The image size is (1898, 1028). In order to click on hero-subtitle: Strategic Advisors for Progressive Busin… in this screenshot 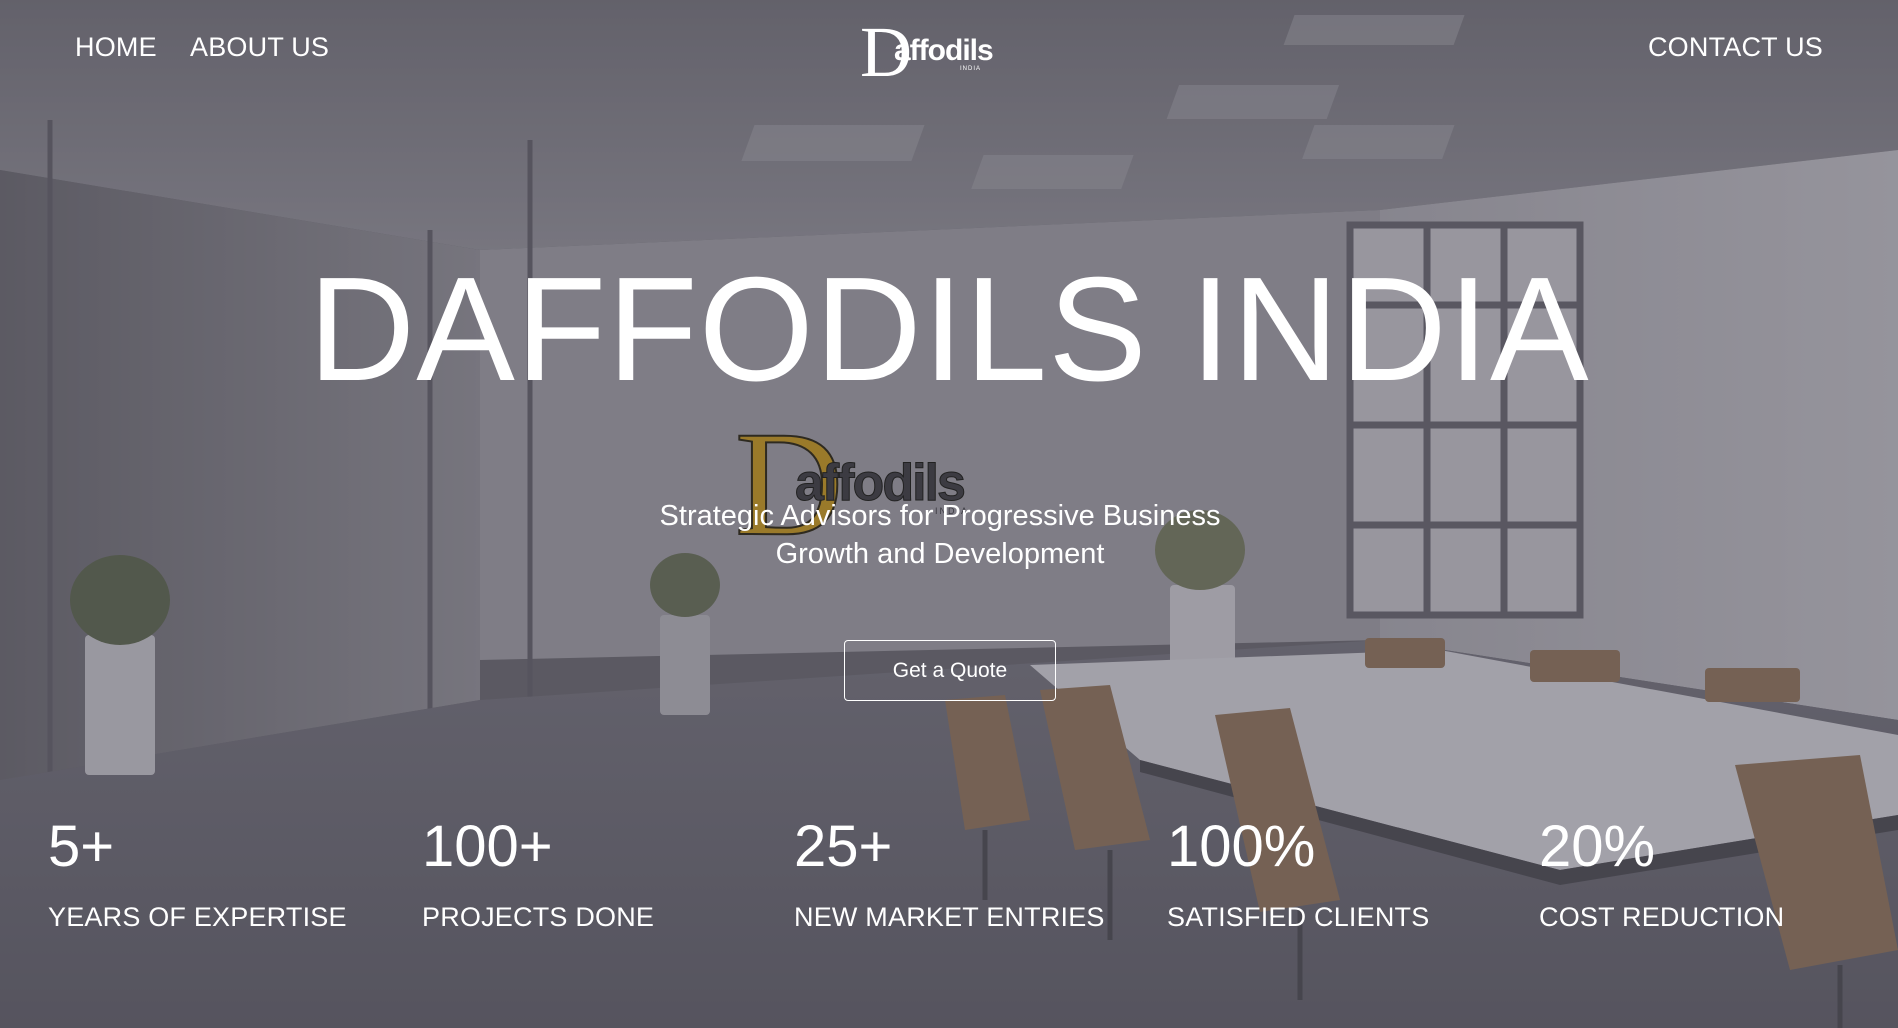, I will do `click(940, 535)`.